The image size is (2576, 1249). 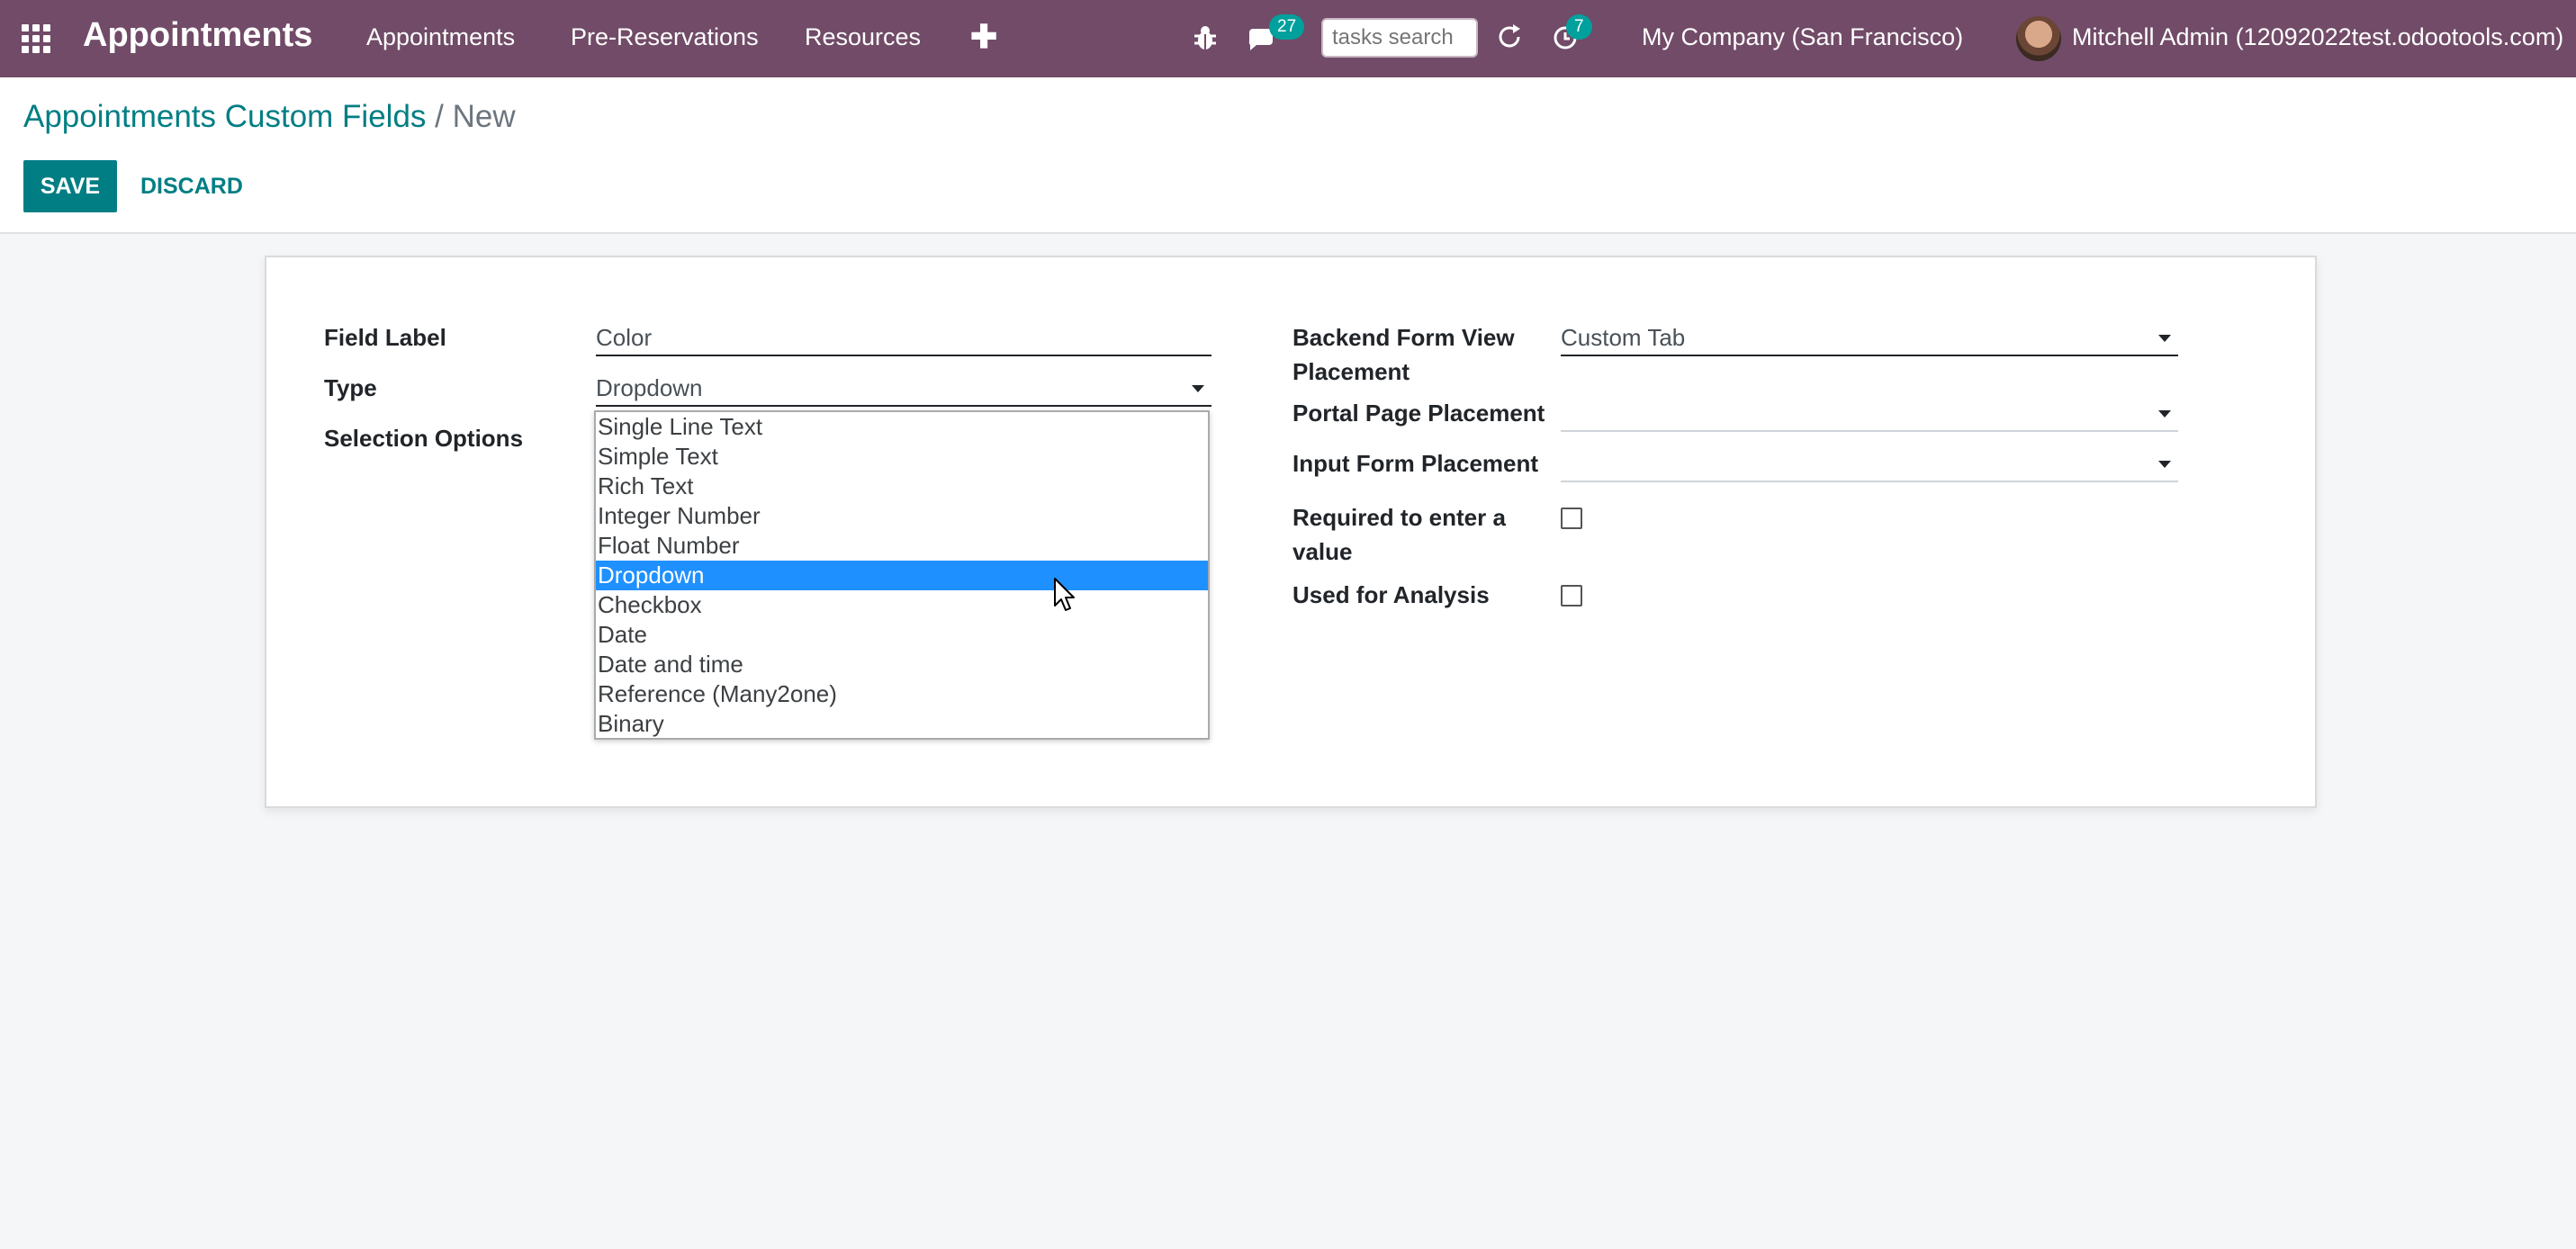 I want to click on discard-button: DISCARD, so click(x=191, y=186).